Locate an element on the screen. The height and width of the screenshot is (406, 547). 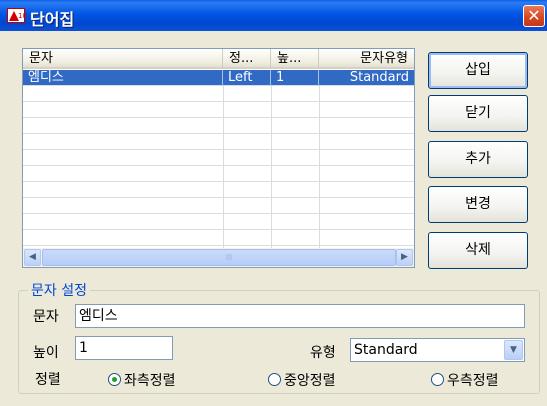
close-button: 닫기 is located at coordinates (478, 113).